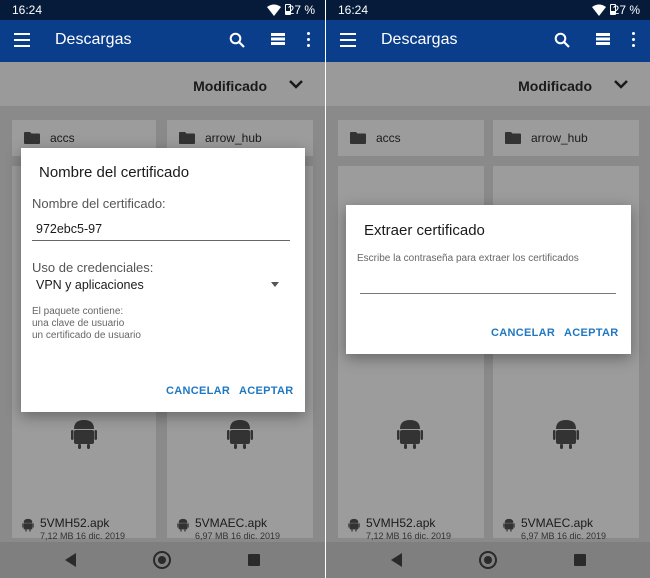  I want to click on dialog-title: Nombre del certificado, so click(114, 172).